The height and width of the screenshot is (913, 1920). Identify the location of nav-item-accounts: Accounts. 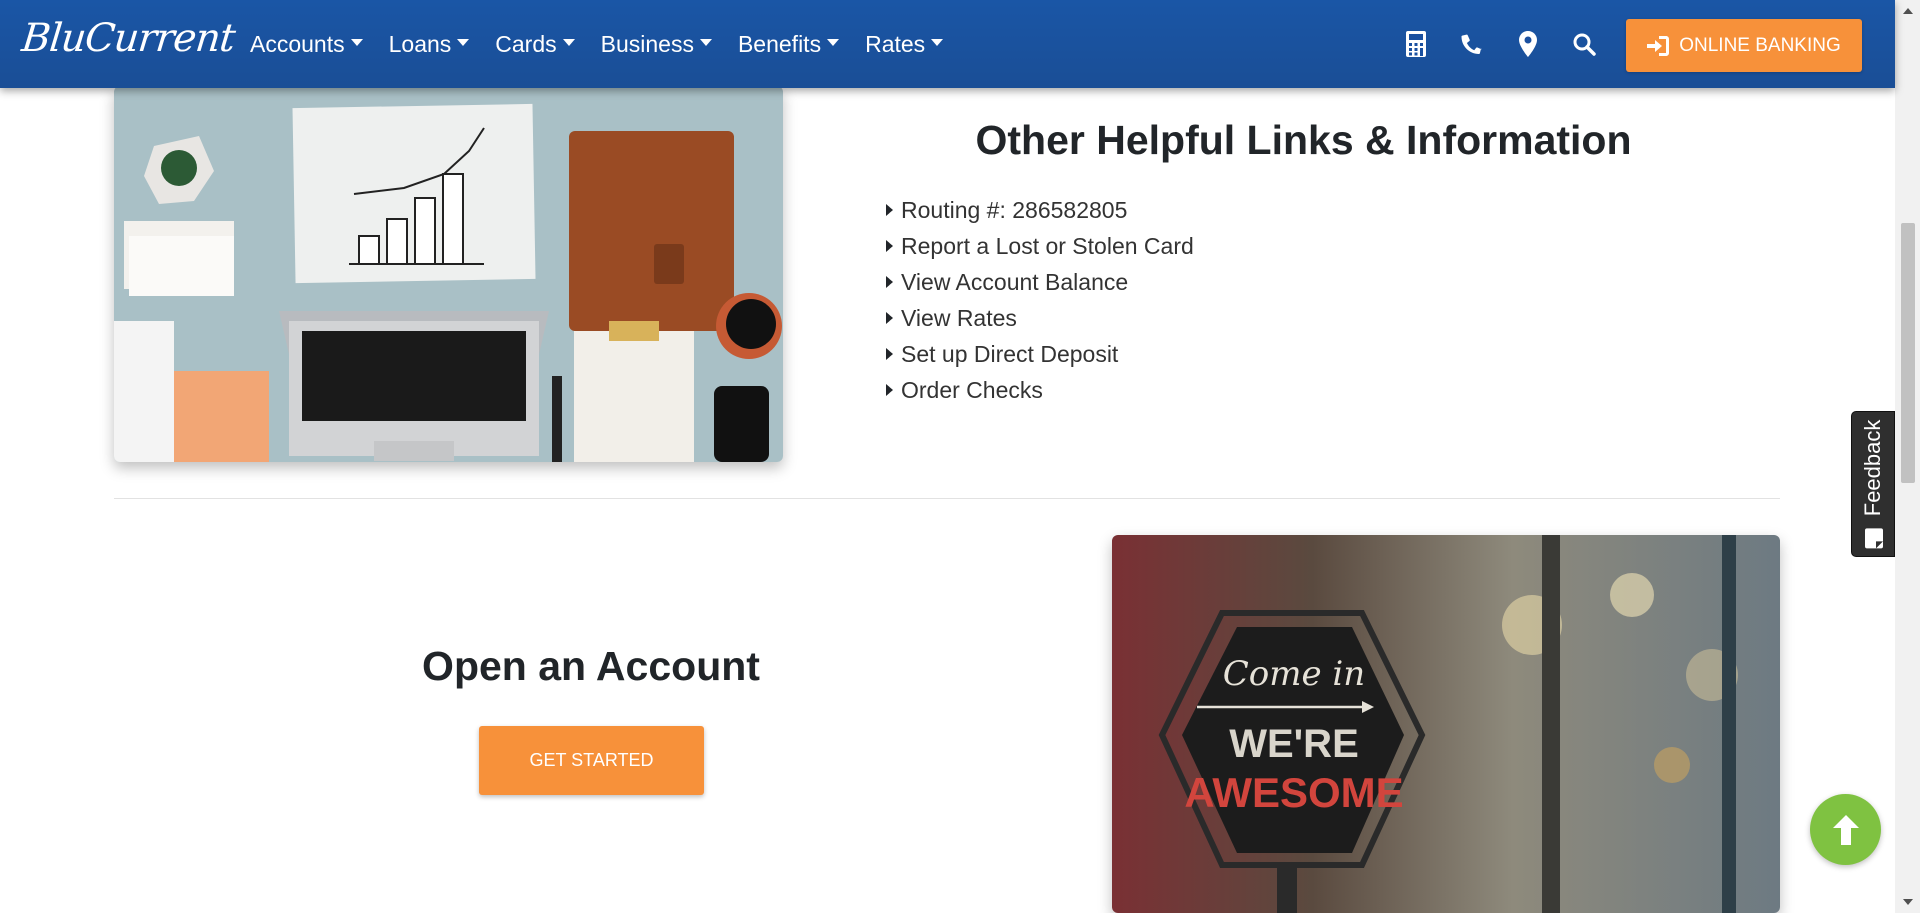
(306, 44).